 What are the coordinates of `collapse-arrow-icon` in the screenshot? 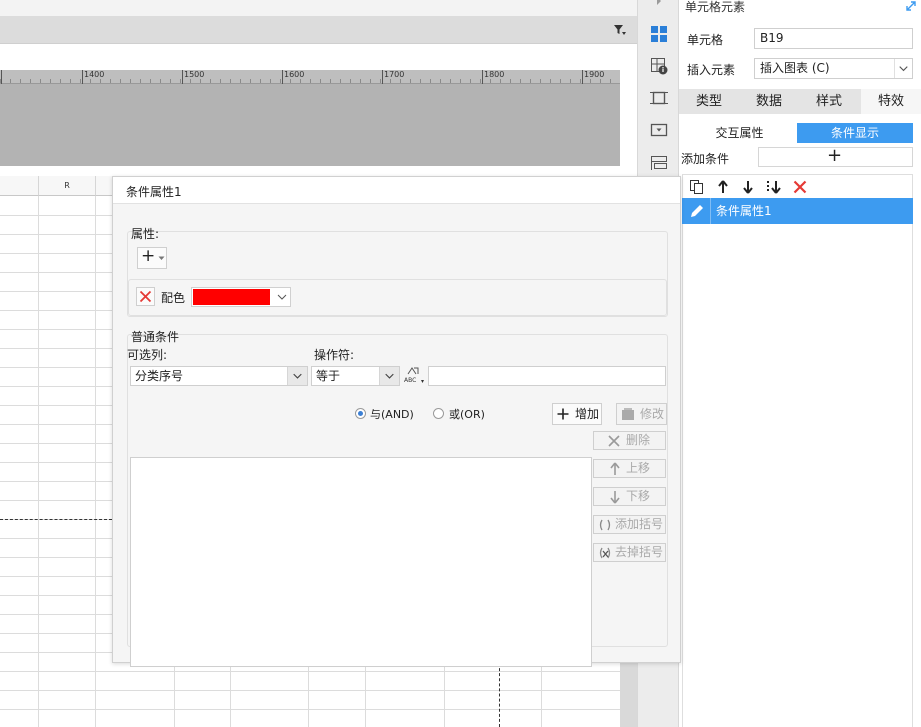 It's located at (659, 4).